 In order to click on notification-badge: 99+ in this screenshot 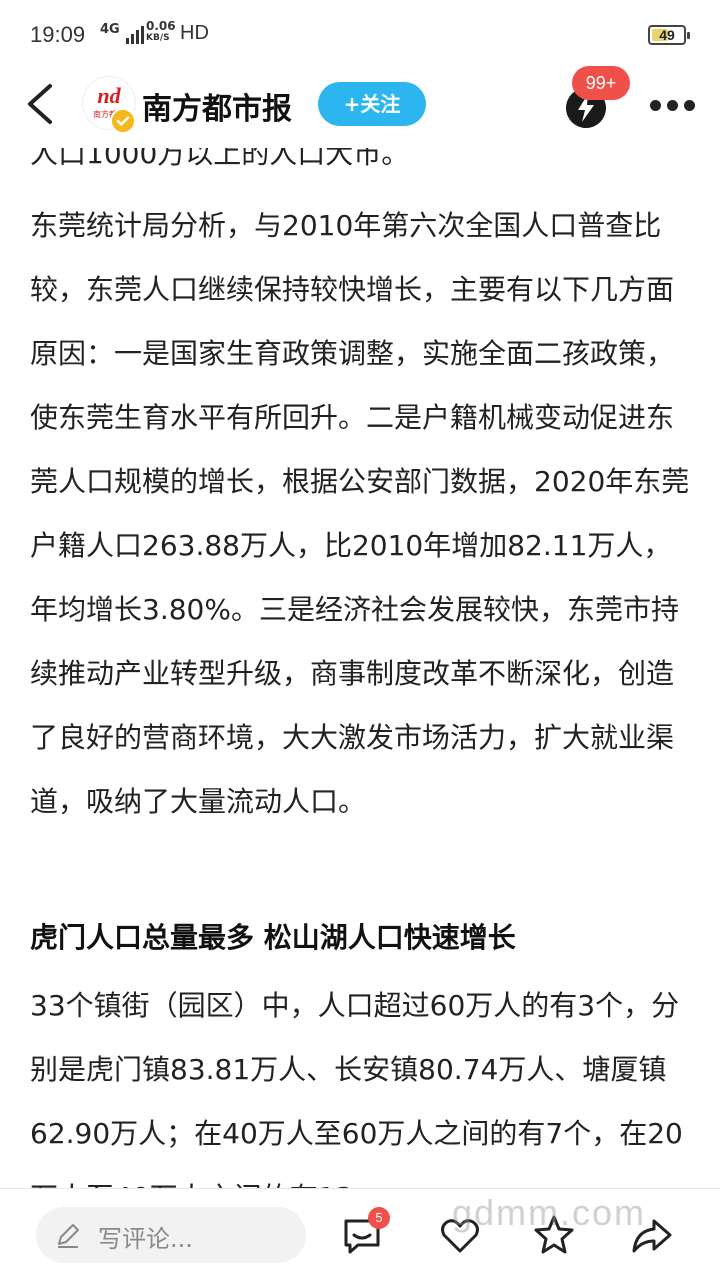, I will do `click(601, 83)`.